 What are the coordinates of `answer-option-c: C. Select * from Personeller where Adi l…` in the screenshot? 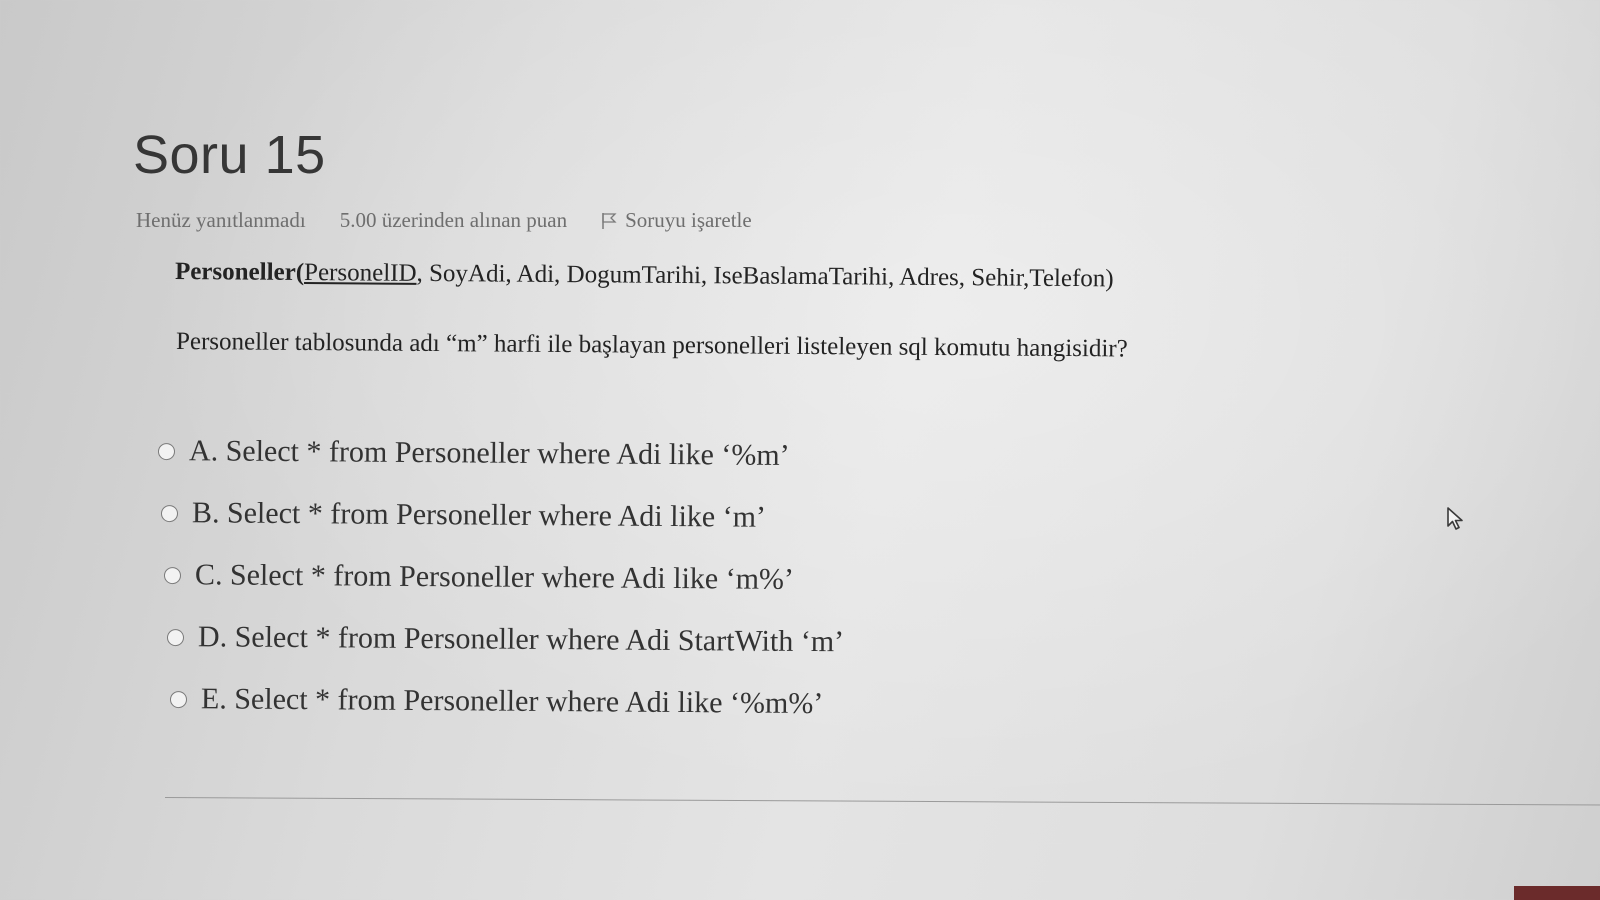 It's located at (610, 577).